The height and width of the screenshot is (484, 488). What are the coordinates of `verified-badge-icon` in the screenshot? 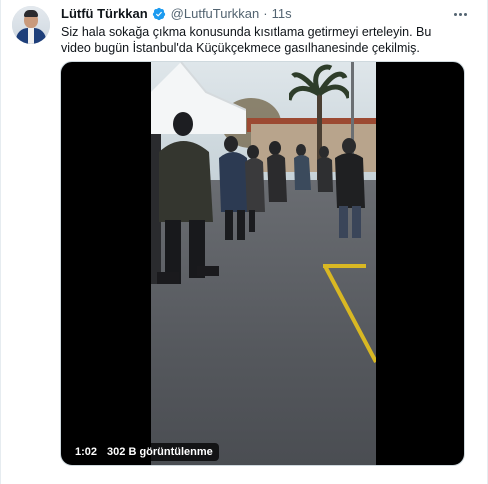 It's located at (159, 14).